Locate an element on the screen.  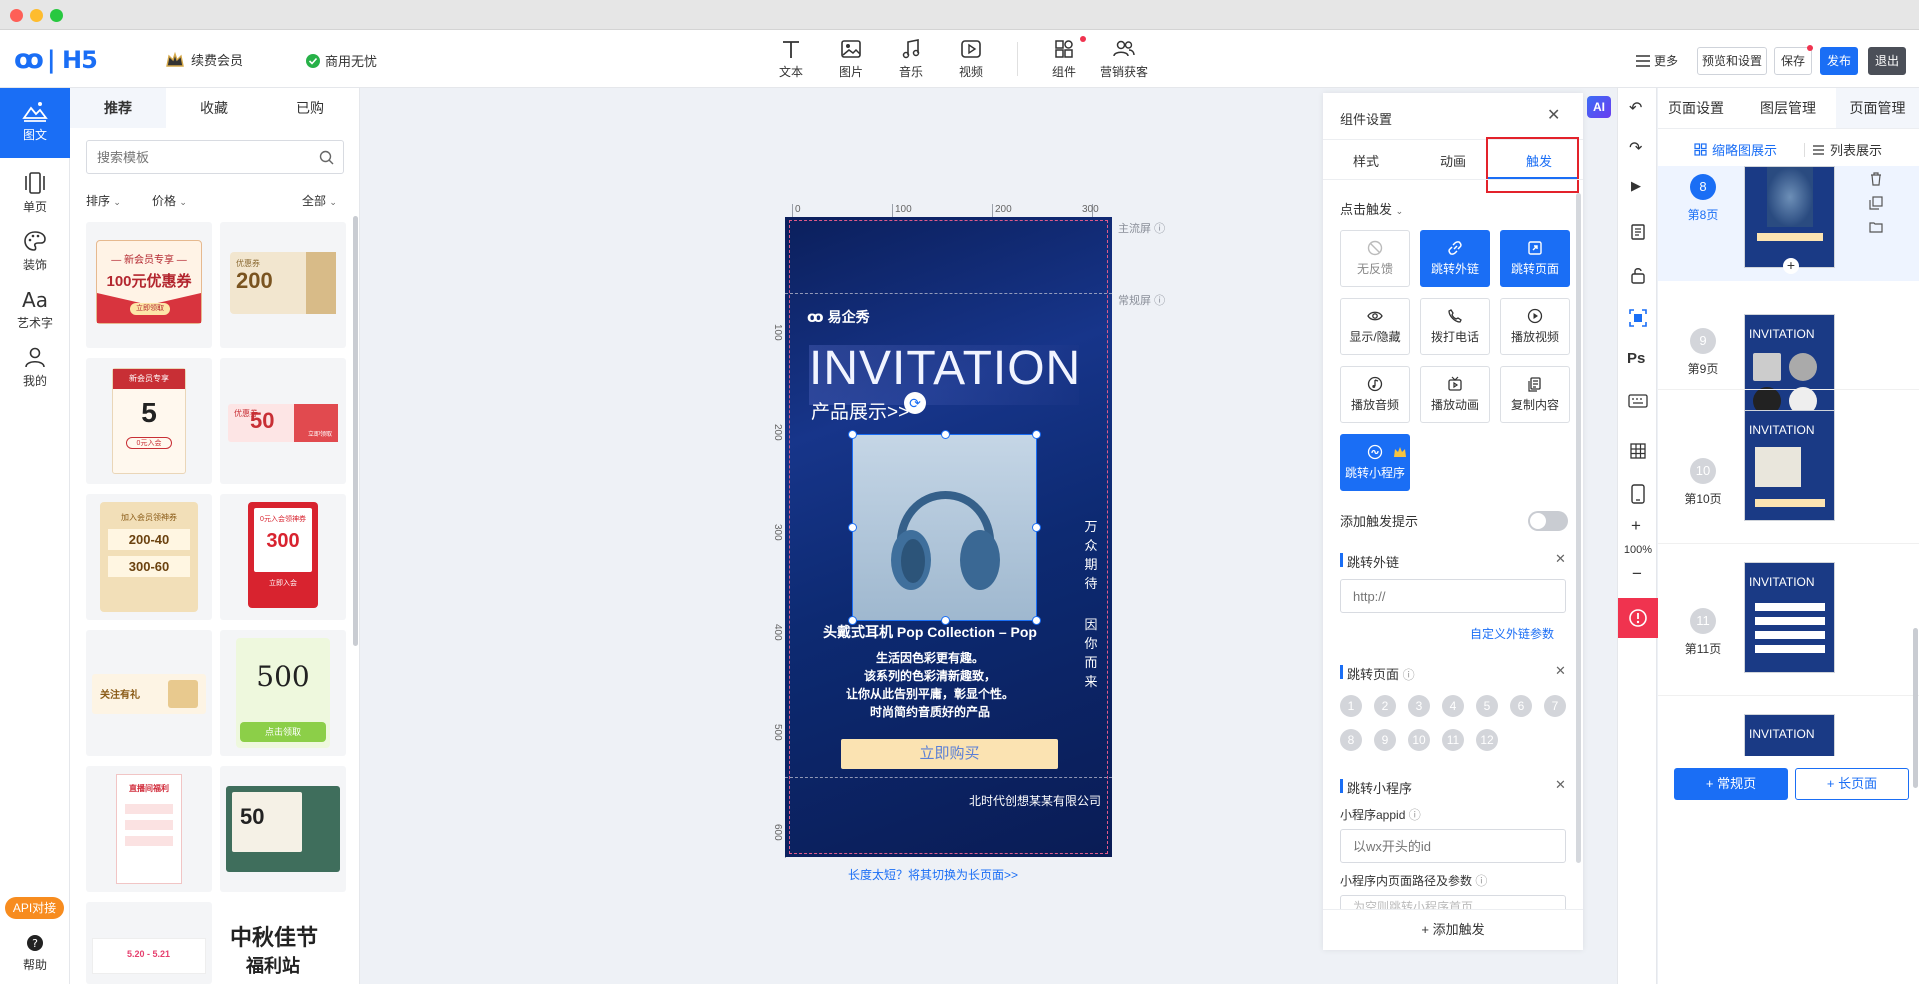
template-card: 50 is located at coordinates (283, 829).